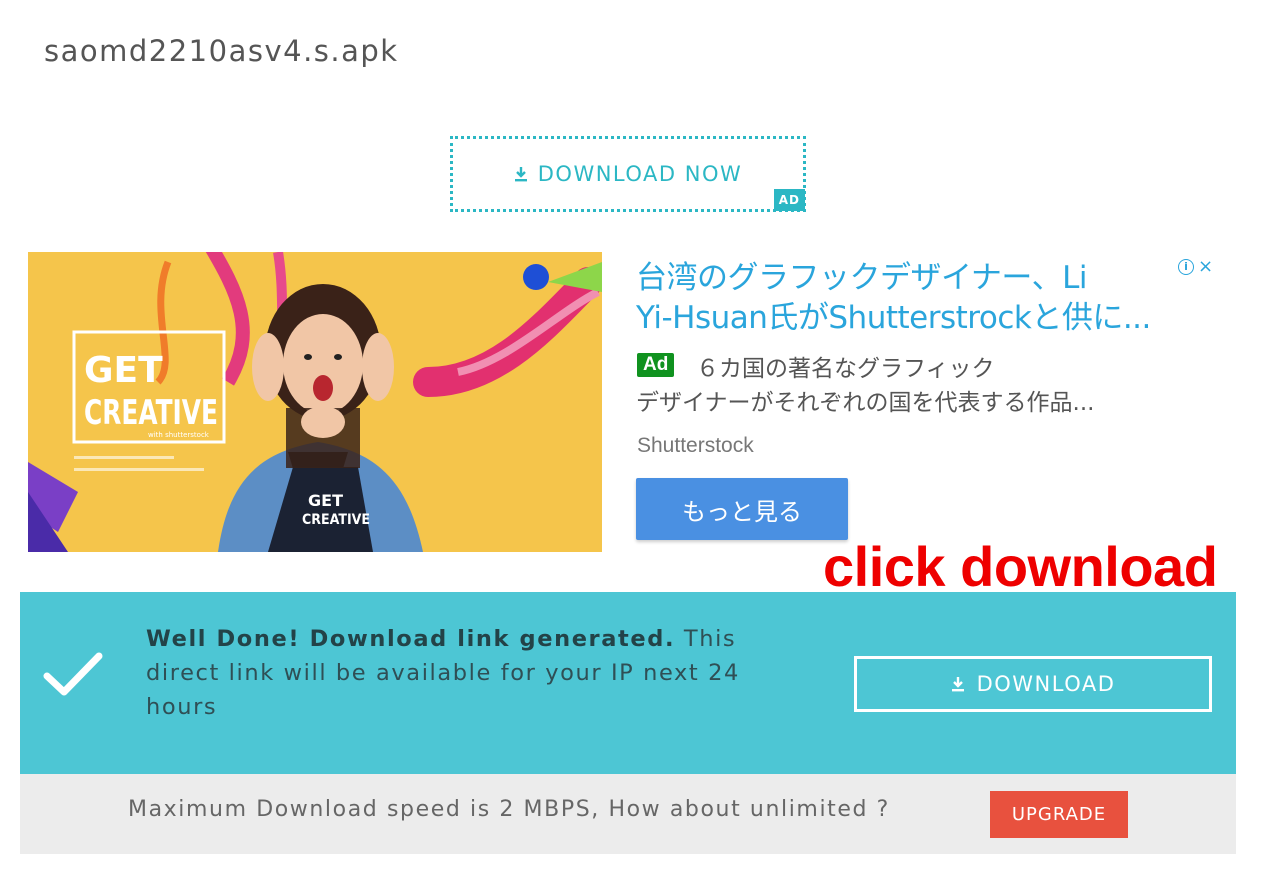 Image resolution: width=1288 pixels, height=880 pixels. What do you see at coordinates (789, 200) in the screenshot?
I see `ad-tag: AD` at bounding box center [789, 200].